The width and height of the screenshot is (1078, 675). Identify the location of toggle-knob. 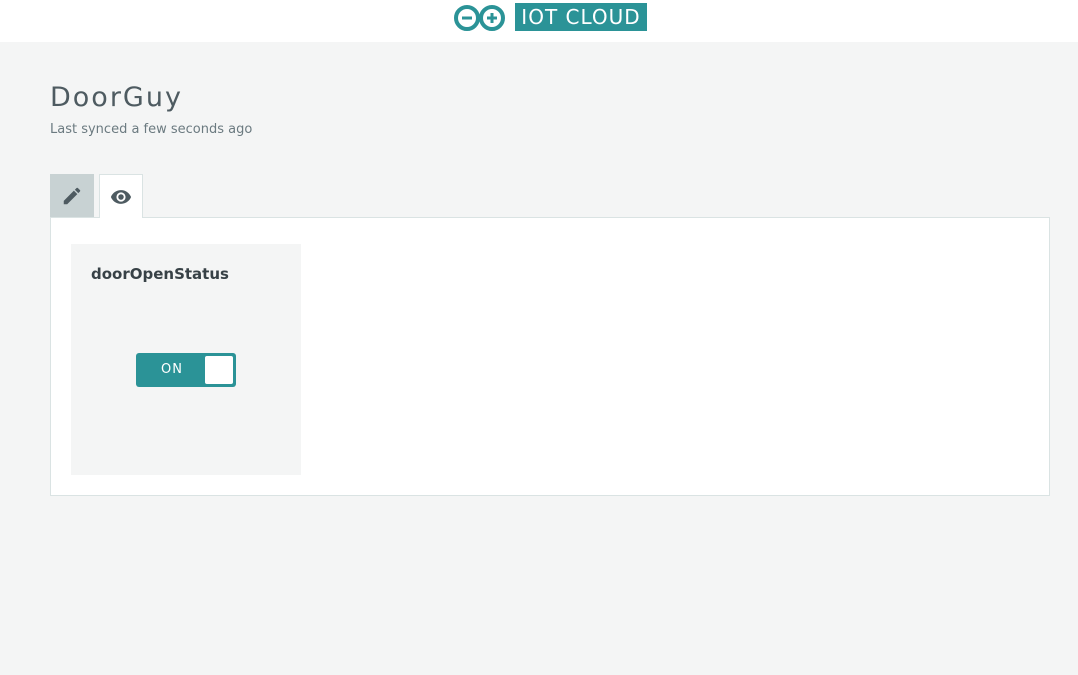
(219, 370).